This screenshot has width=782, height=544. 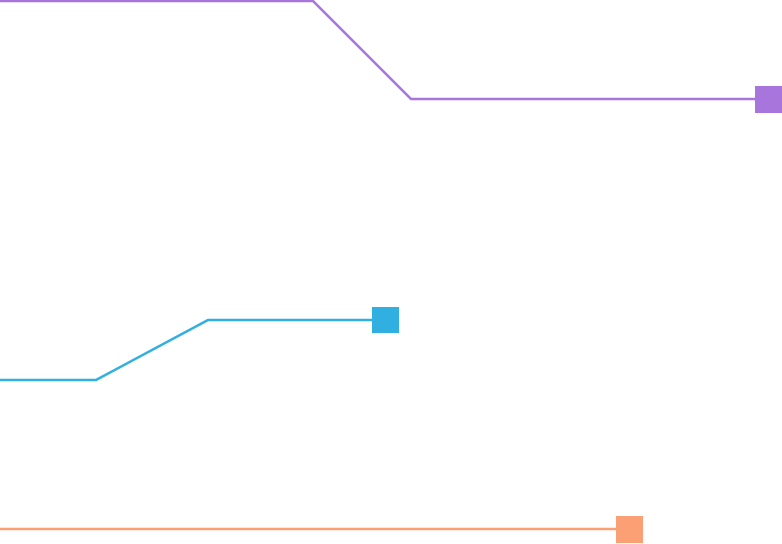 I want to click on connector-orange, so click(x=321, y=529).